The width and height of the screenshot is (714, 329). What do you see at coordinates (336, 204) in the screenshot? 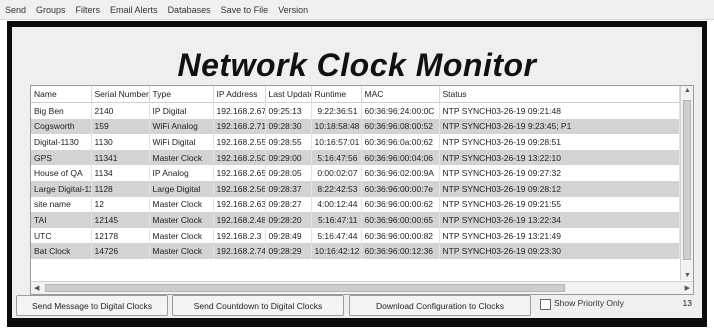
I see `table-cell: 4:00:12:44` at bounding box center [336, 204].